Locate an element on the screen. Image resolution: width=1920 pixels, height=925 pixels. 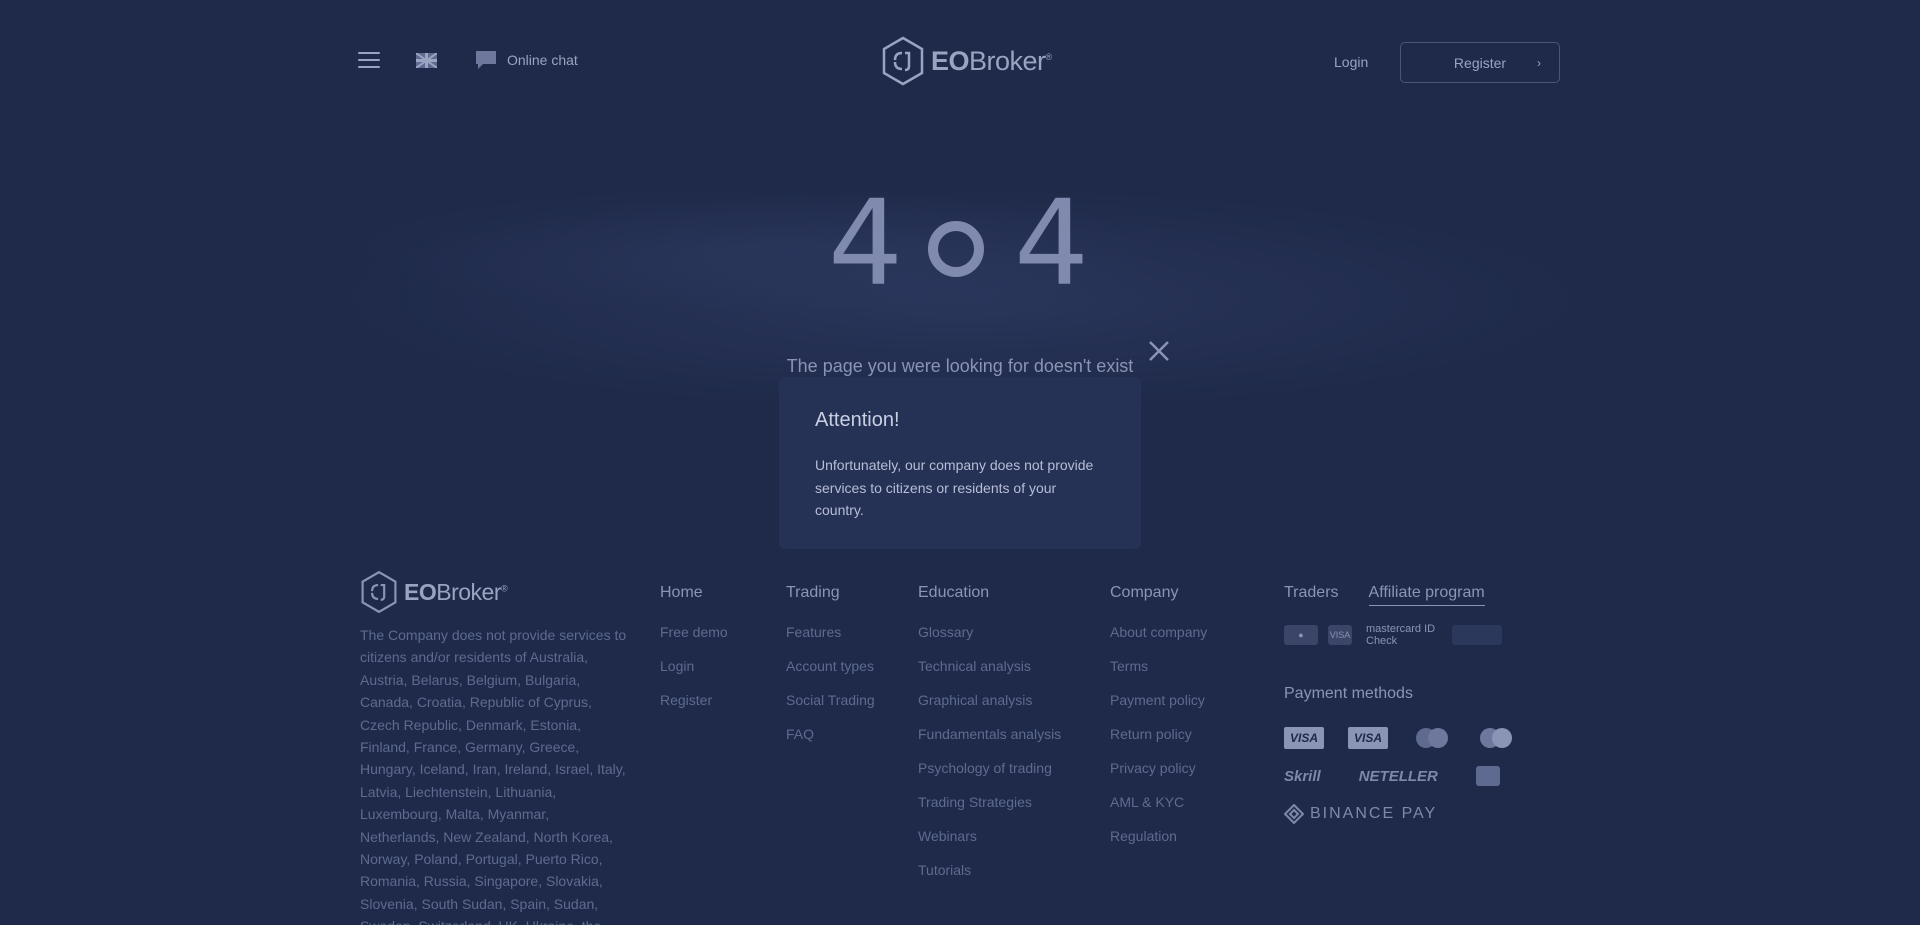
payment-methods: VISA VISA Skrill NETELLER BINANCE PAY is located at coordinates (1404, 783).